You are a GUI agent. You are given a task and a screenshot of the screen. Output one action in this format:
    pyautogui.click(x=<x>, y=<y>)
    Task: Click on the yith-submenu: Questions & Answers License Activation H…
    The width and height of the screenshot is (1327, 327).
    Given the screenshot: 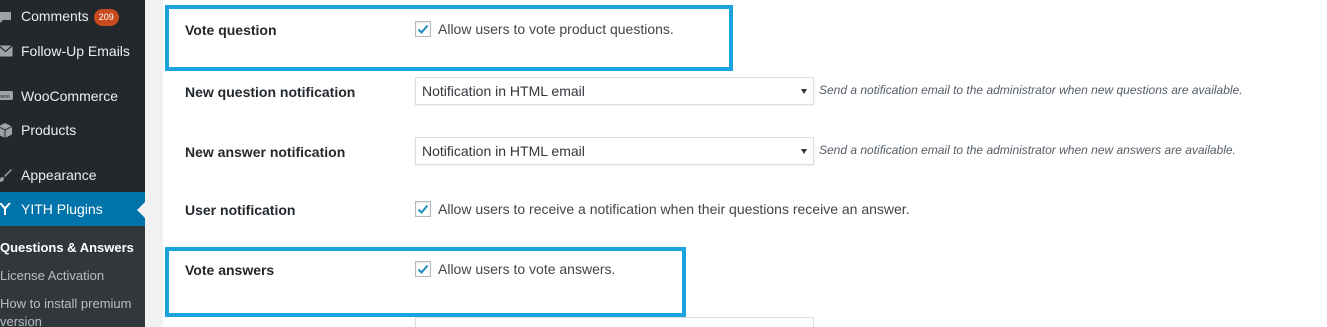 What is the action you would take?
    pyautogui.click(x=72, y=276)
    